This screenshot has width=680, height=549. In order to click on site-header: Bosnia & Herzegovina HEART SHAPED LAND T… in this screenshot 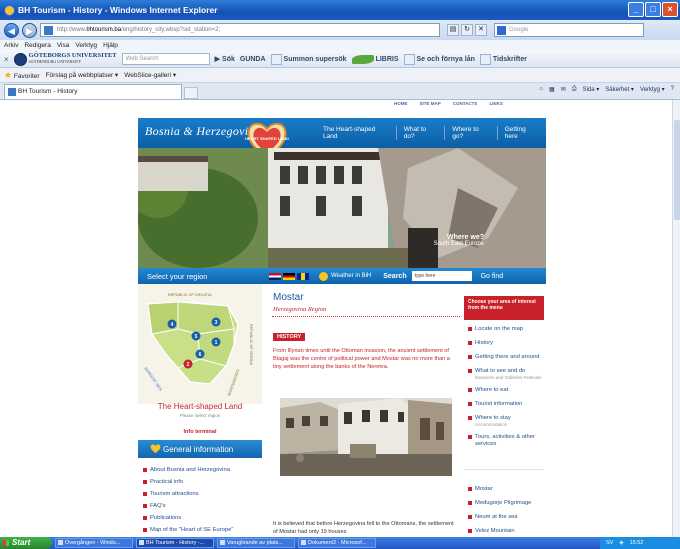, I will do `click(342, 139)`.